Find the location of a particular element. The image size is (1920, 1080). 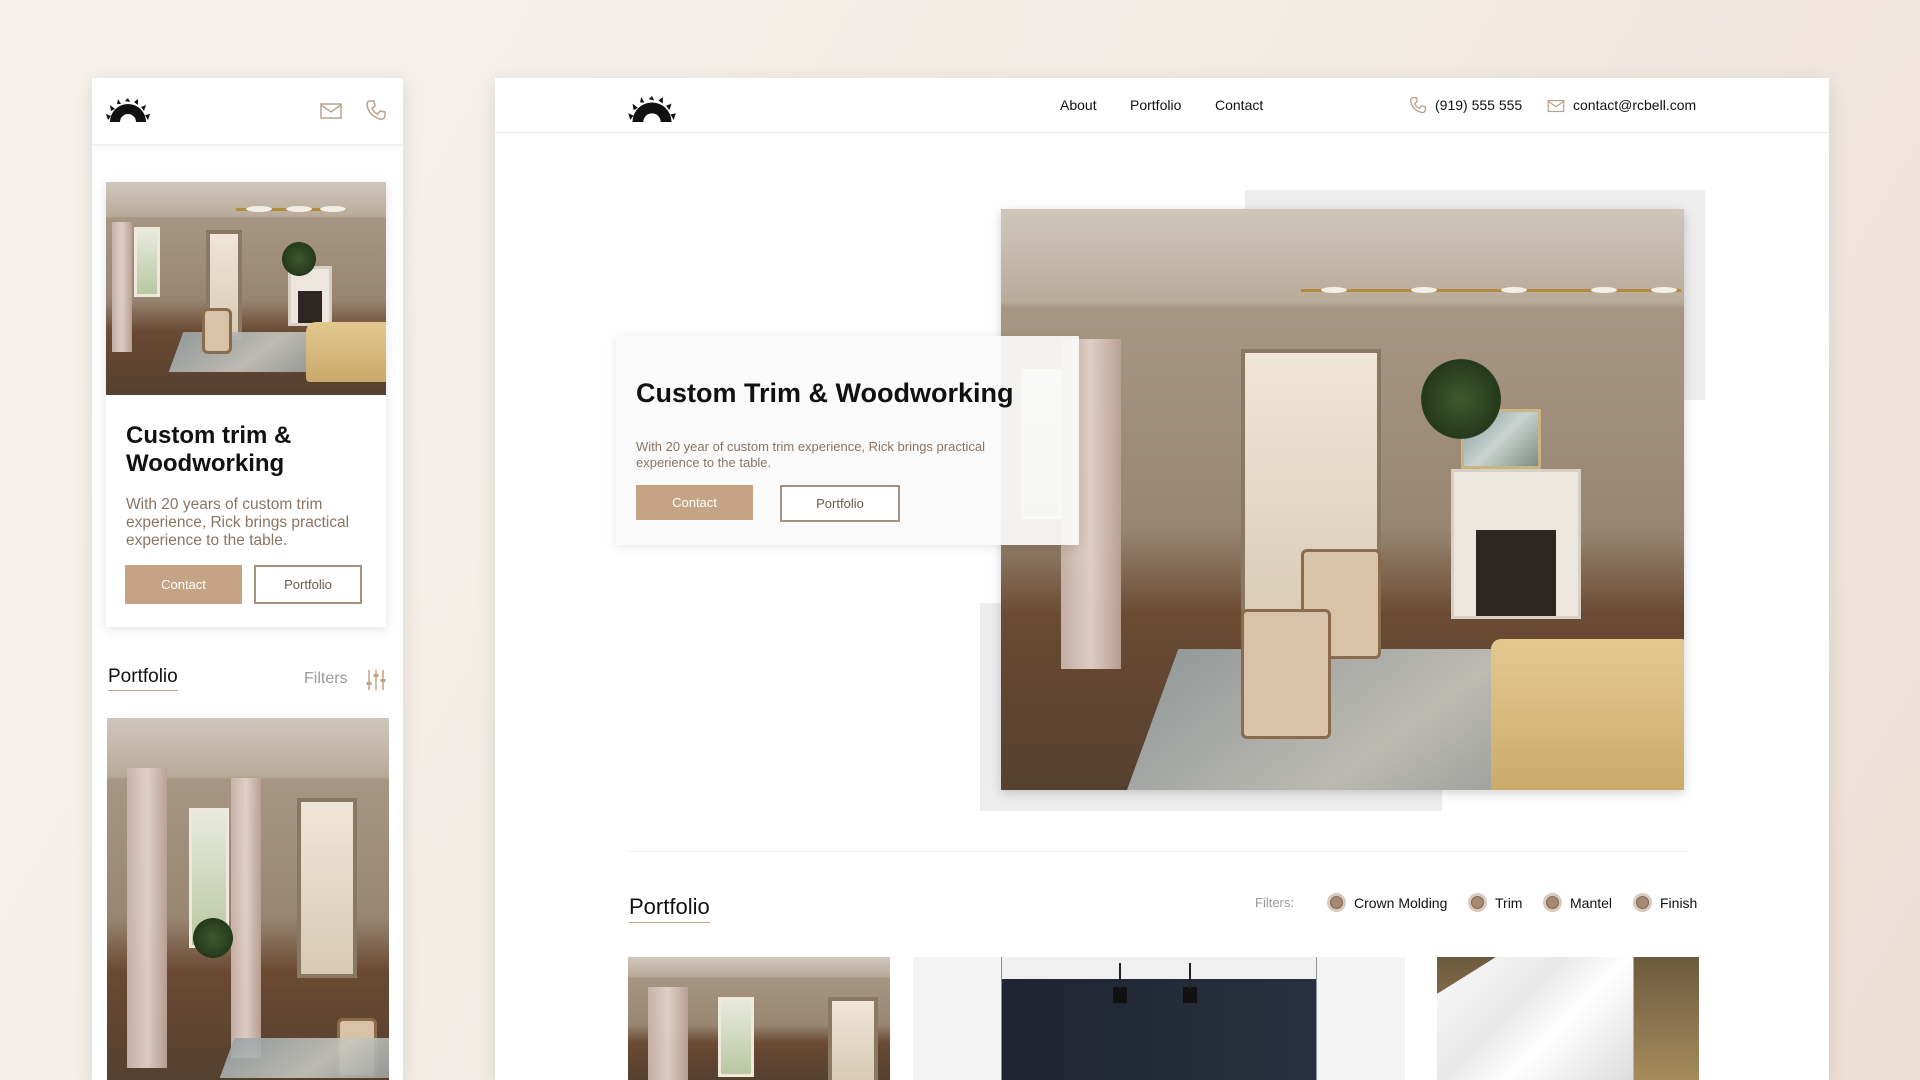

email-address: contact@rcbell.com is located at coordinates (1634, 105).